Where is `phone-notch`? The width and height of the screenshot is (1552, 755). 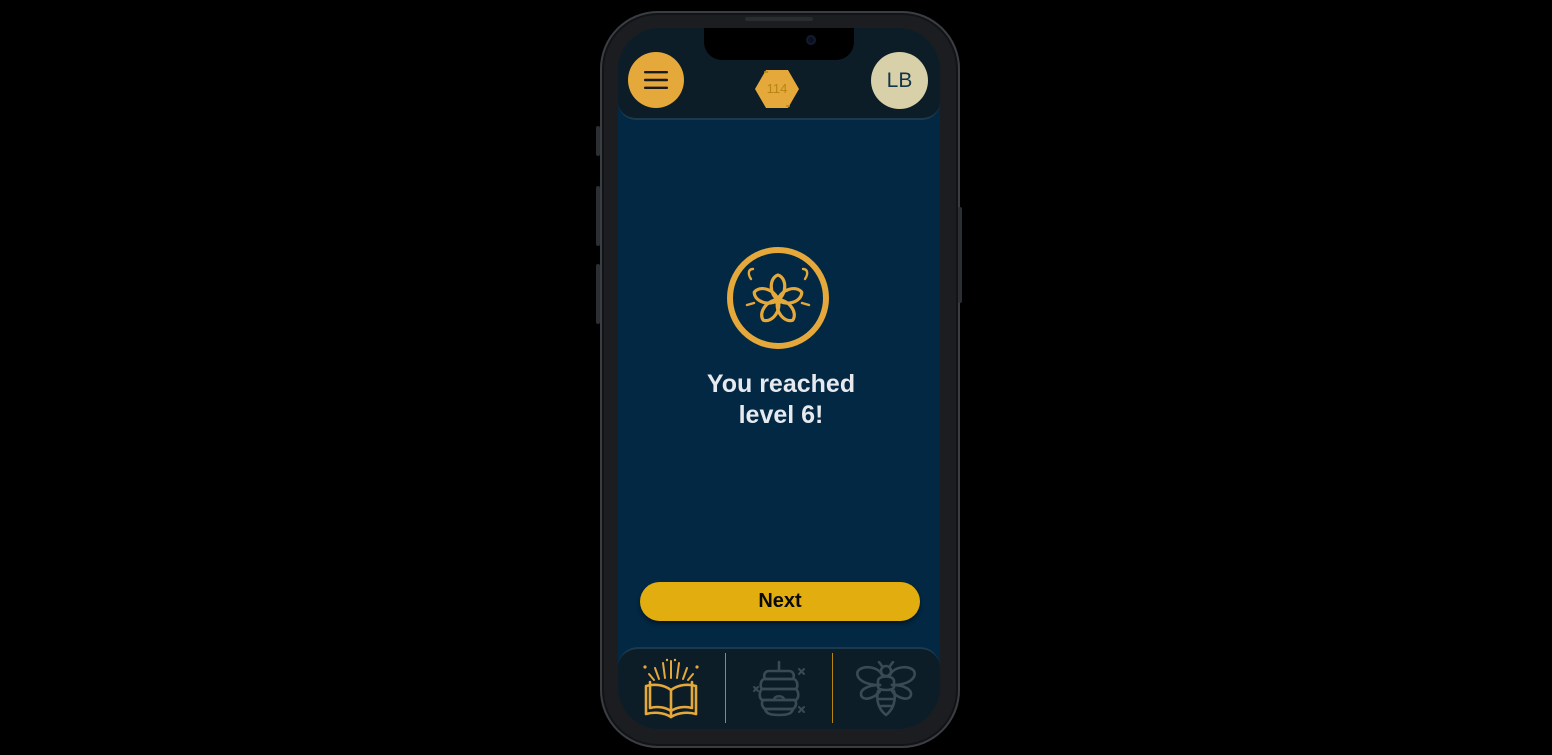
phone-notch is located at coordinates (779, 44).